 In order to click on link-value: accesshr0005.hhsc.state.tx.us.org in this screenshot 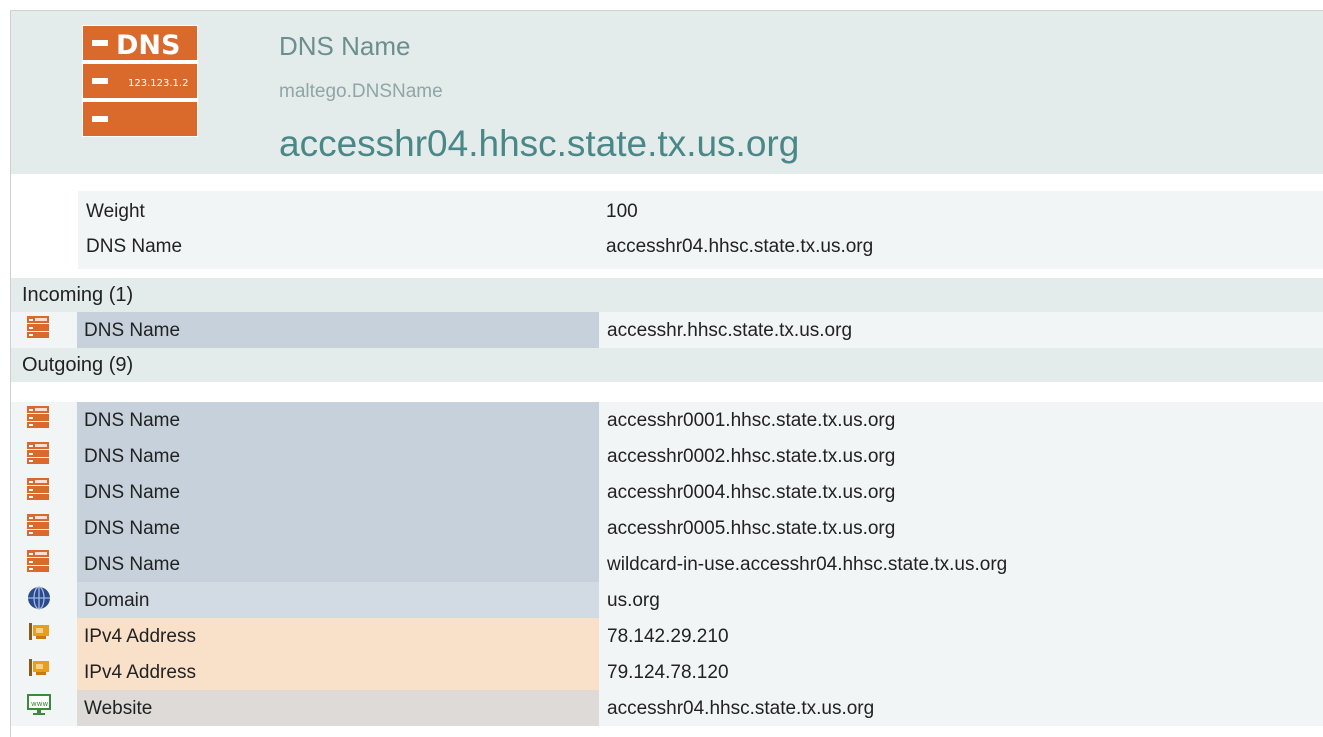, I will do `click(751, 529)`.